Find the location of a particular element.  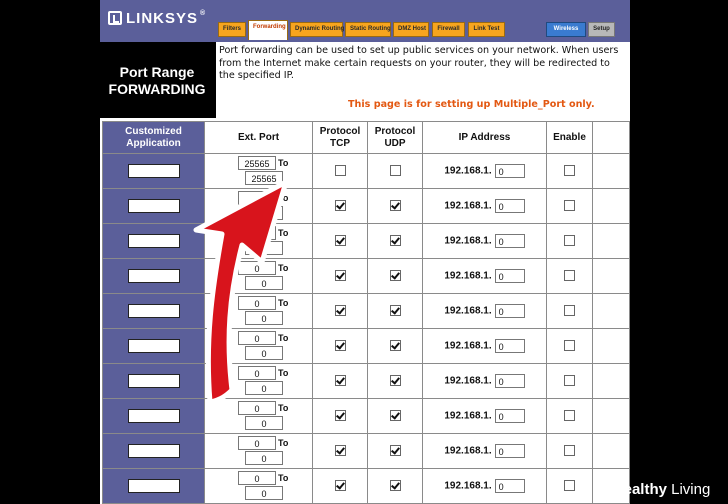

ext-port-cell: 0 To 0 is located at coordinates (258, 346).